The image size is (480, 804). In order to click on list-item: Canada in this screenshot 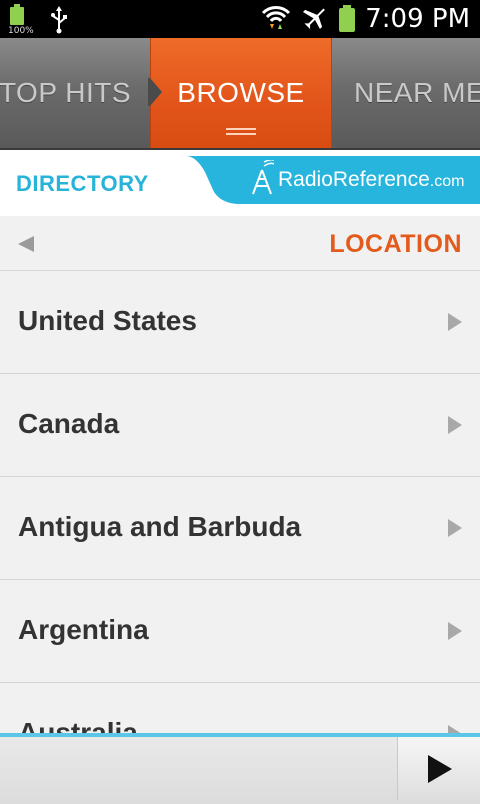, I will do `click(240, 425)`.